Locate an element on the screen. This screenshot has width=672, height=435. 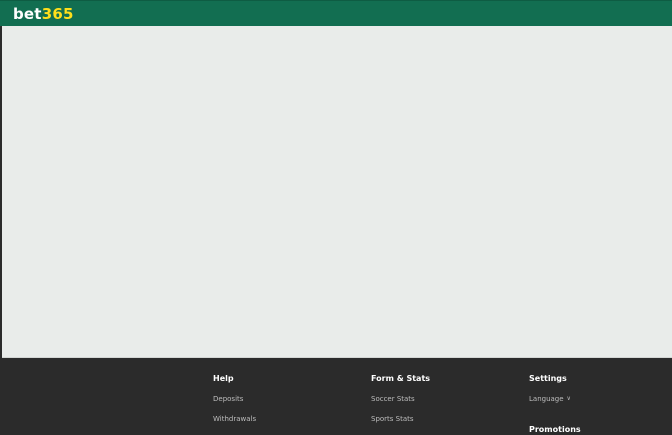
top-header: bet365 is located at coordinates (336, 13).